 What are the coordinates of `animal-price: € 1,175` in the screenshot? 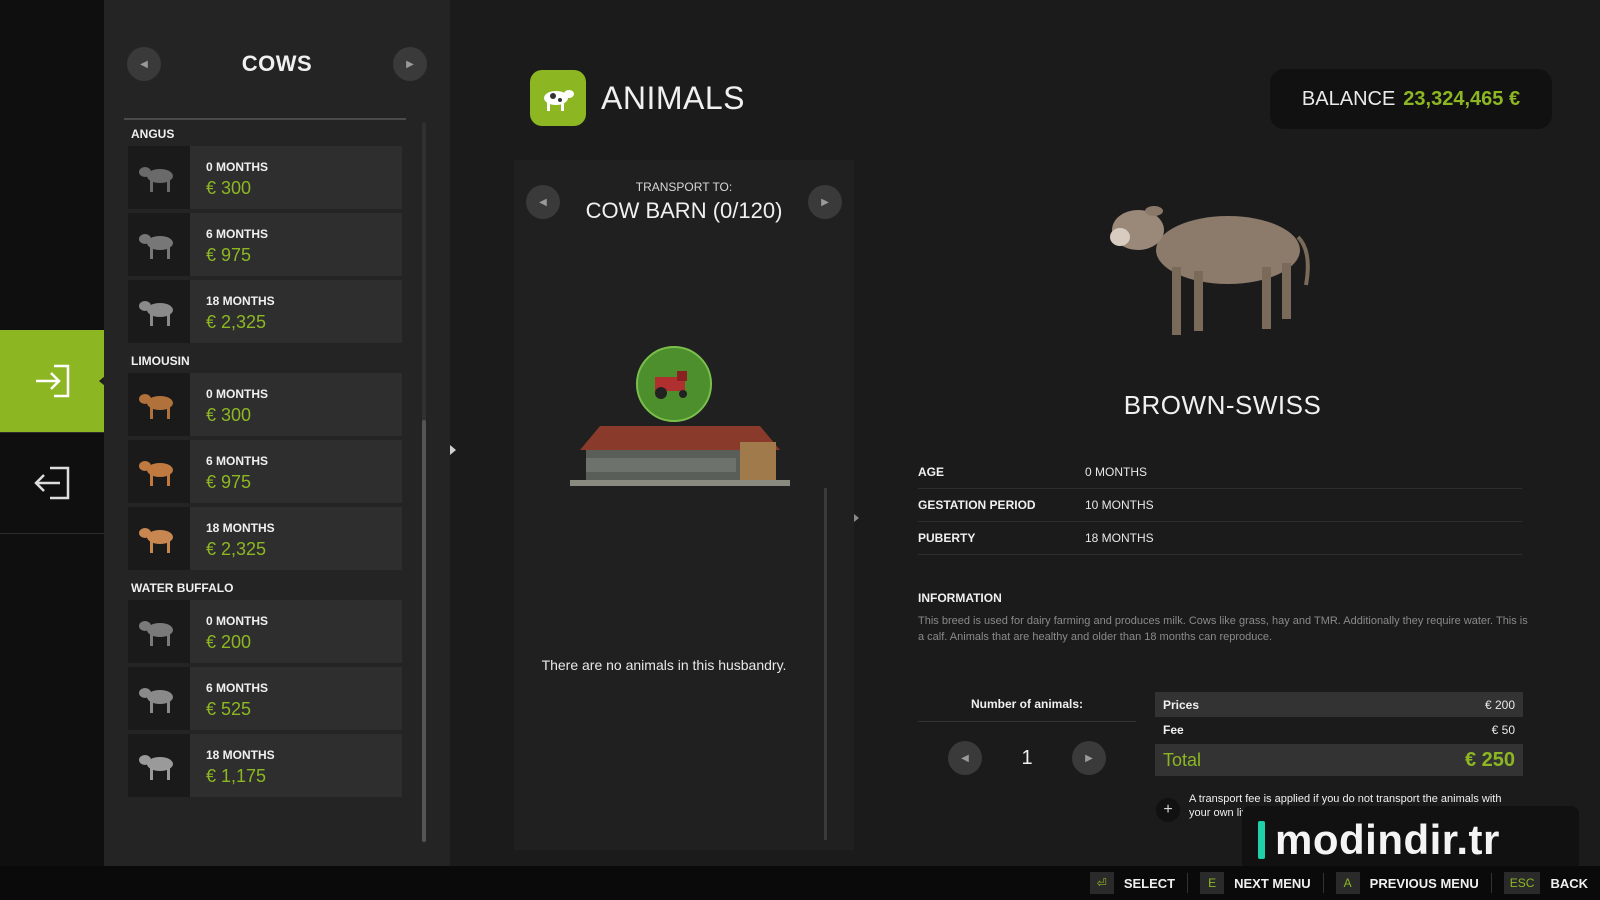 It's located at (236, 776).